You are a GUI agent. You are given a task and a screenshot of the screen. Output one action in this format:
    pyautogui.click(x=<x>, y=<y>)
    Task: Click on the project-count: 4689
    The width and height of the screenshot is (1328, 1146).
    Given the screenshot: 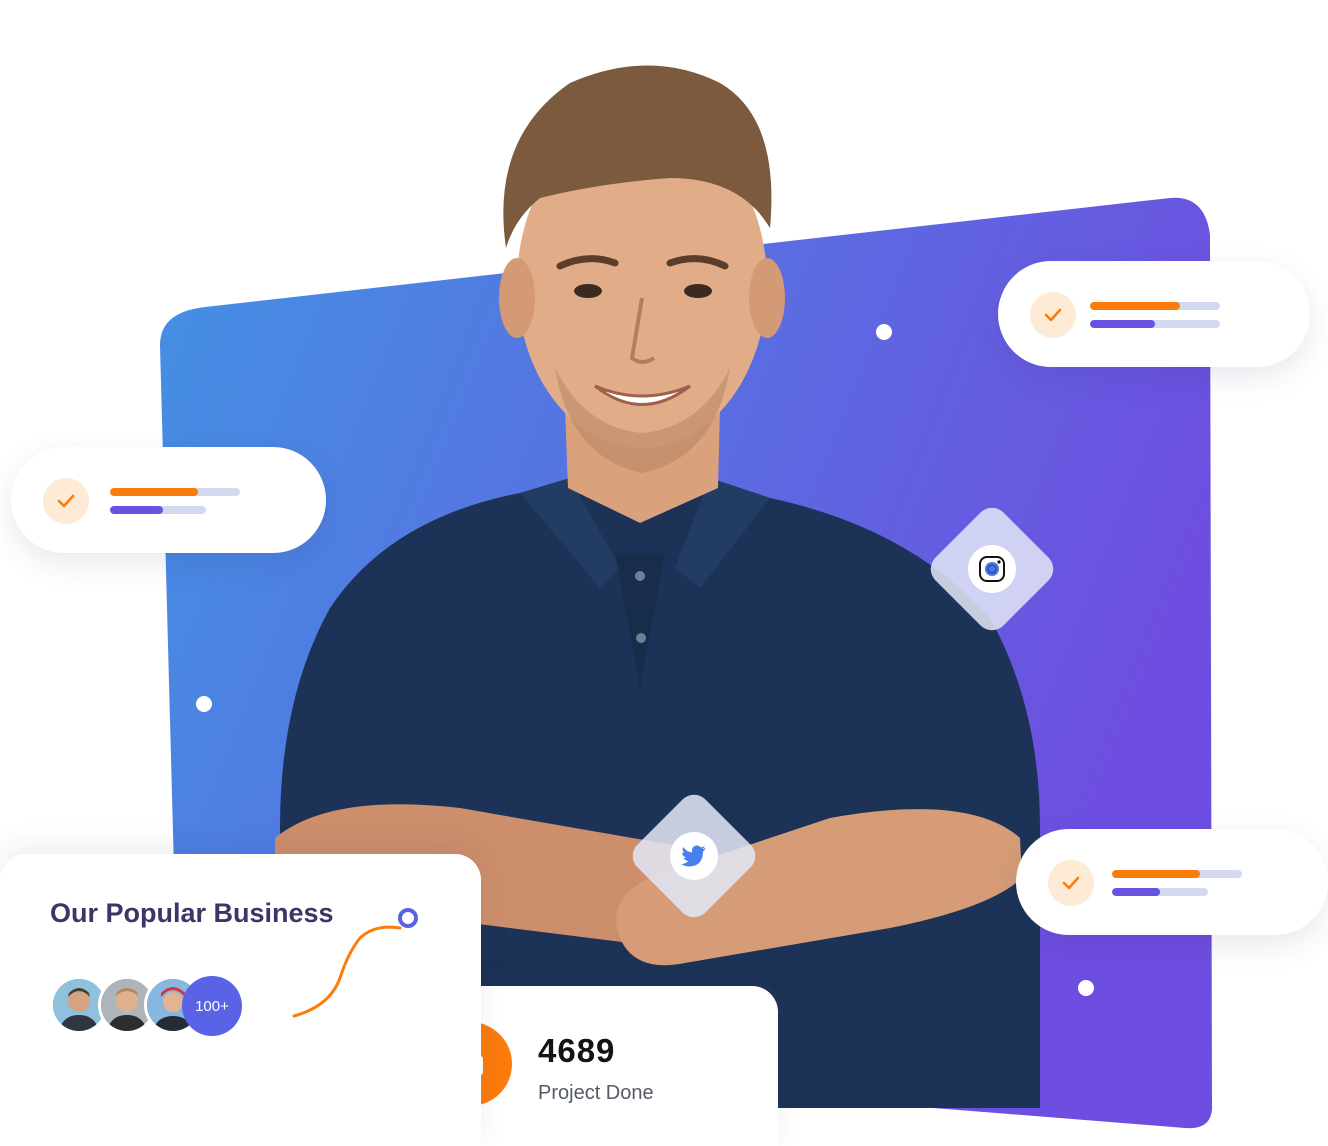 What is the action you would take?
    pyautogui.click(x=577, y=1050)
    